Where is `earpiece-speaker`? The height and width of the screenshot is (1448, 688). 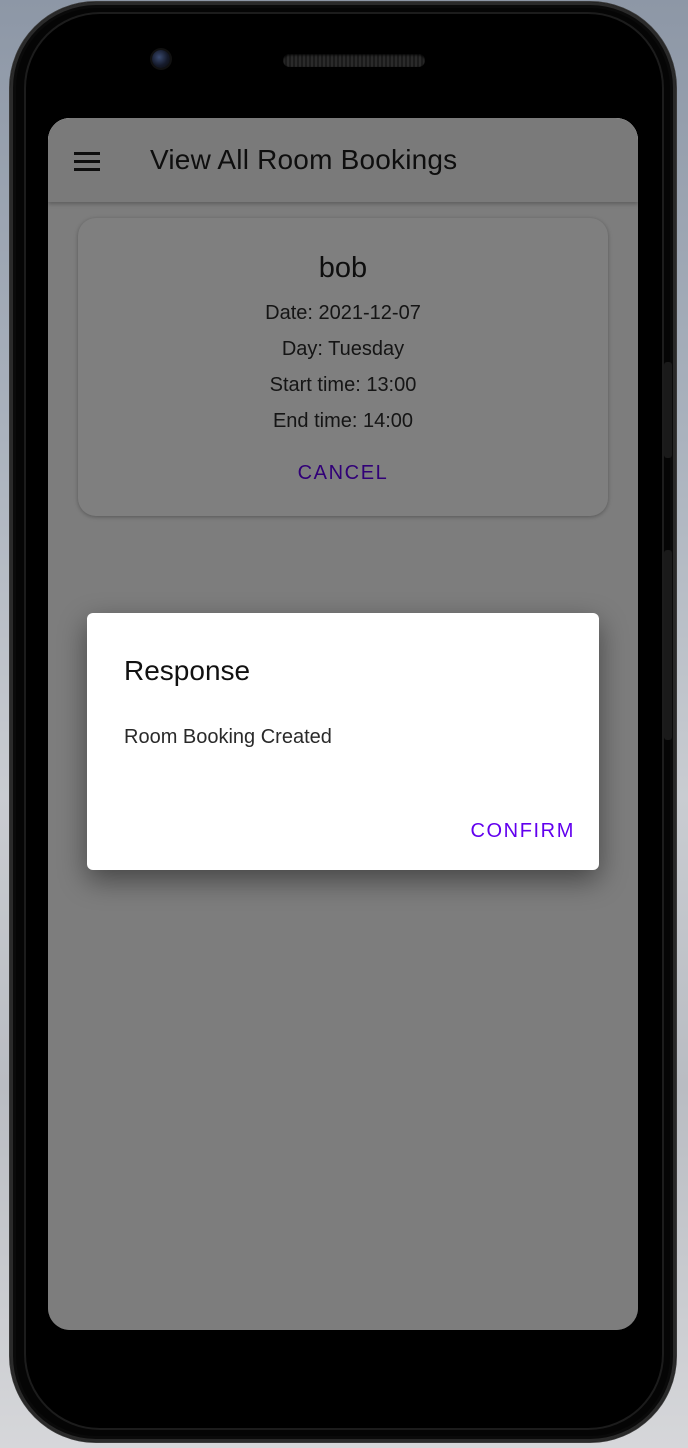
earpiece-speaker is located at coordinates (354, 60).